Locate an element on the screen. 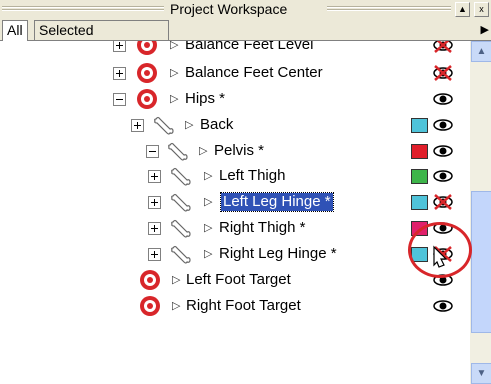 The width and height of the screenshot is (491, 384). tree-item-label: Back is located at coordinates (216, 125).